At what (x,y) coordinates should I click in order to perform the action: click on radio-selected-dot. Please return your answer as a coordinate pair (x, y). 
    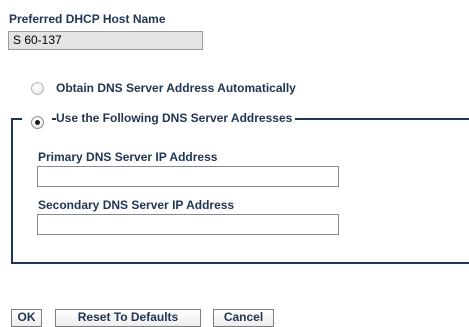
    Looking at the image, I should click on (37, 122).